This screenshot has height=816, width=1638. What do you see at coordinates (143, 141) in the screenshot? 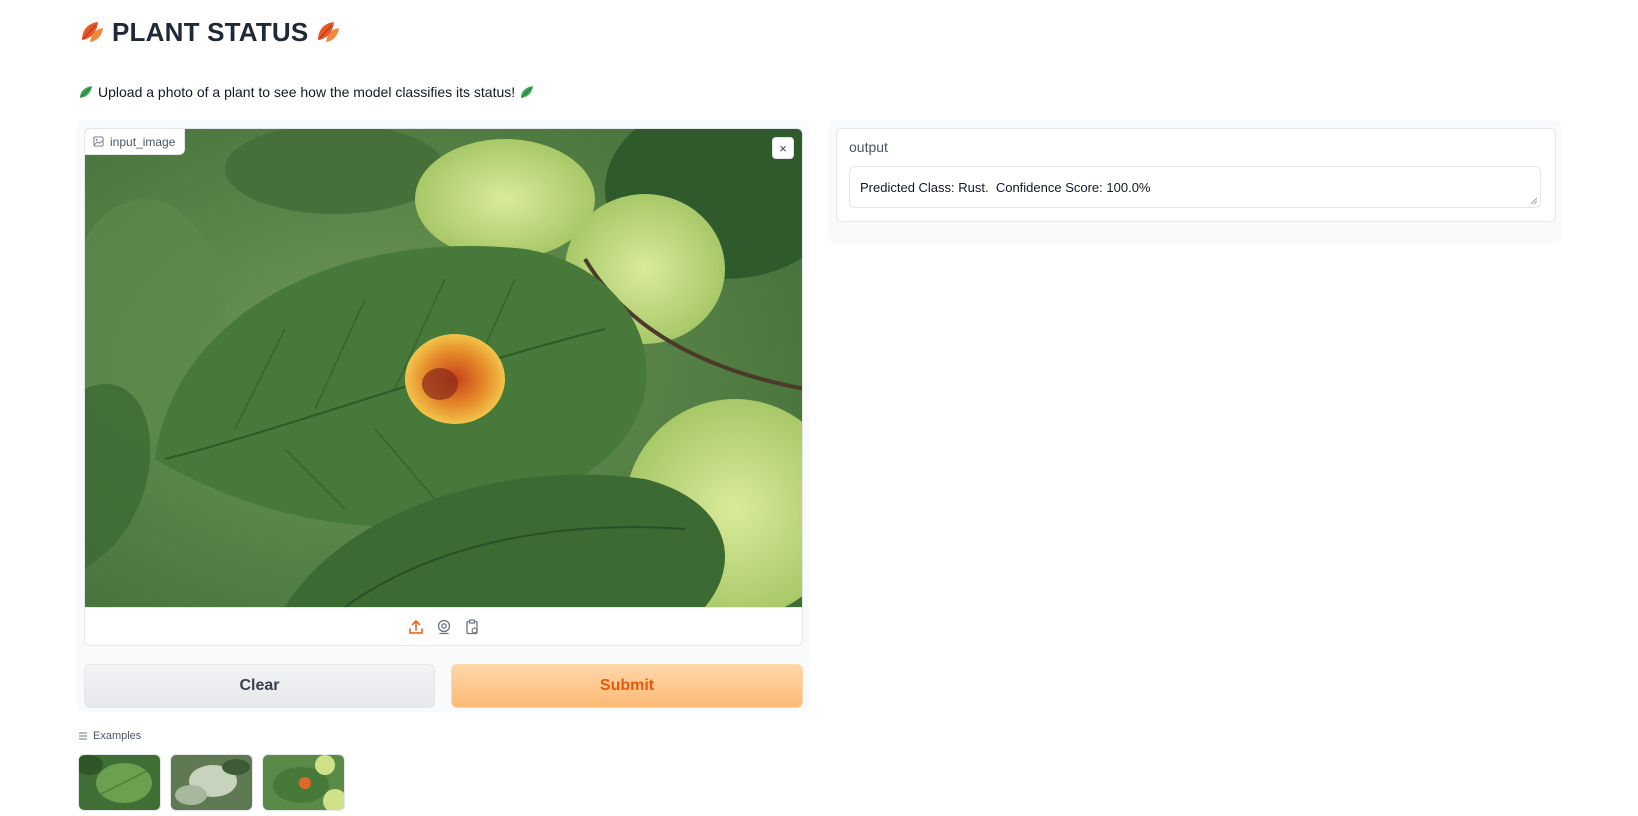
I see `image-input-label-text: input_image` at bounding box center [143, 141].